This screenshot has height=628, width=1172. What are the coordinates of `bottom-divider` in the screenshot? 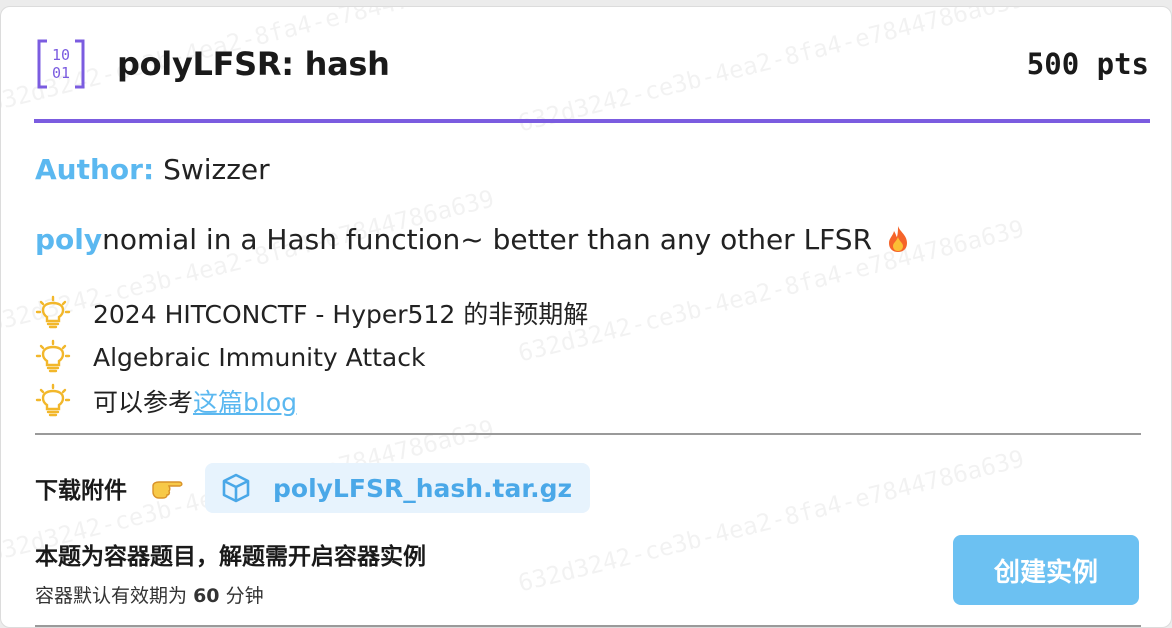 It's located at (588, 626).